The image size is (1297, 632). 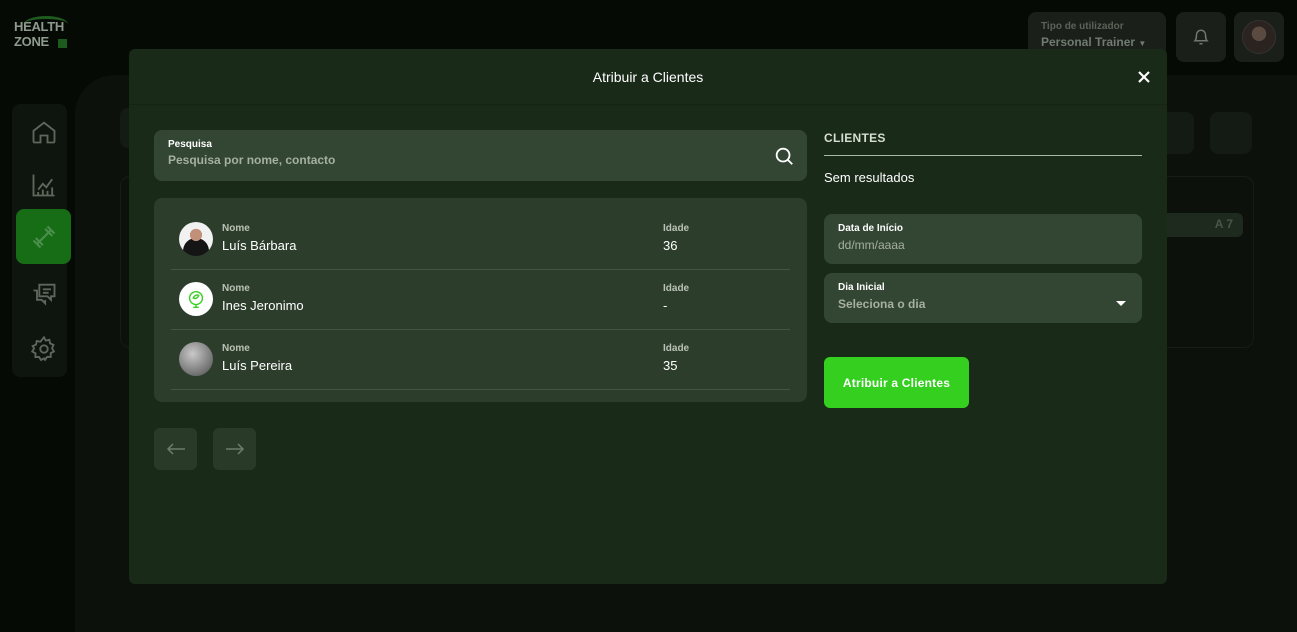 I want to click on close-icon, so click(x=1144, y=77).